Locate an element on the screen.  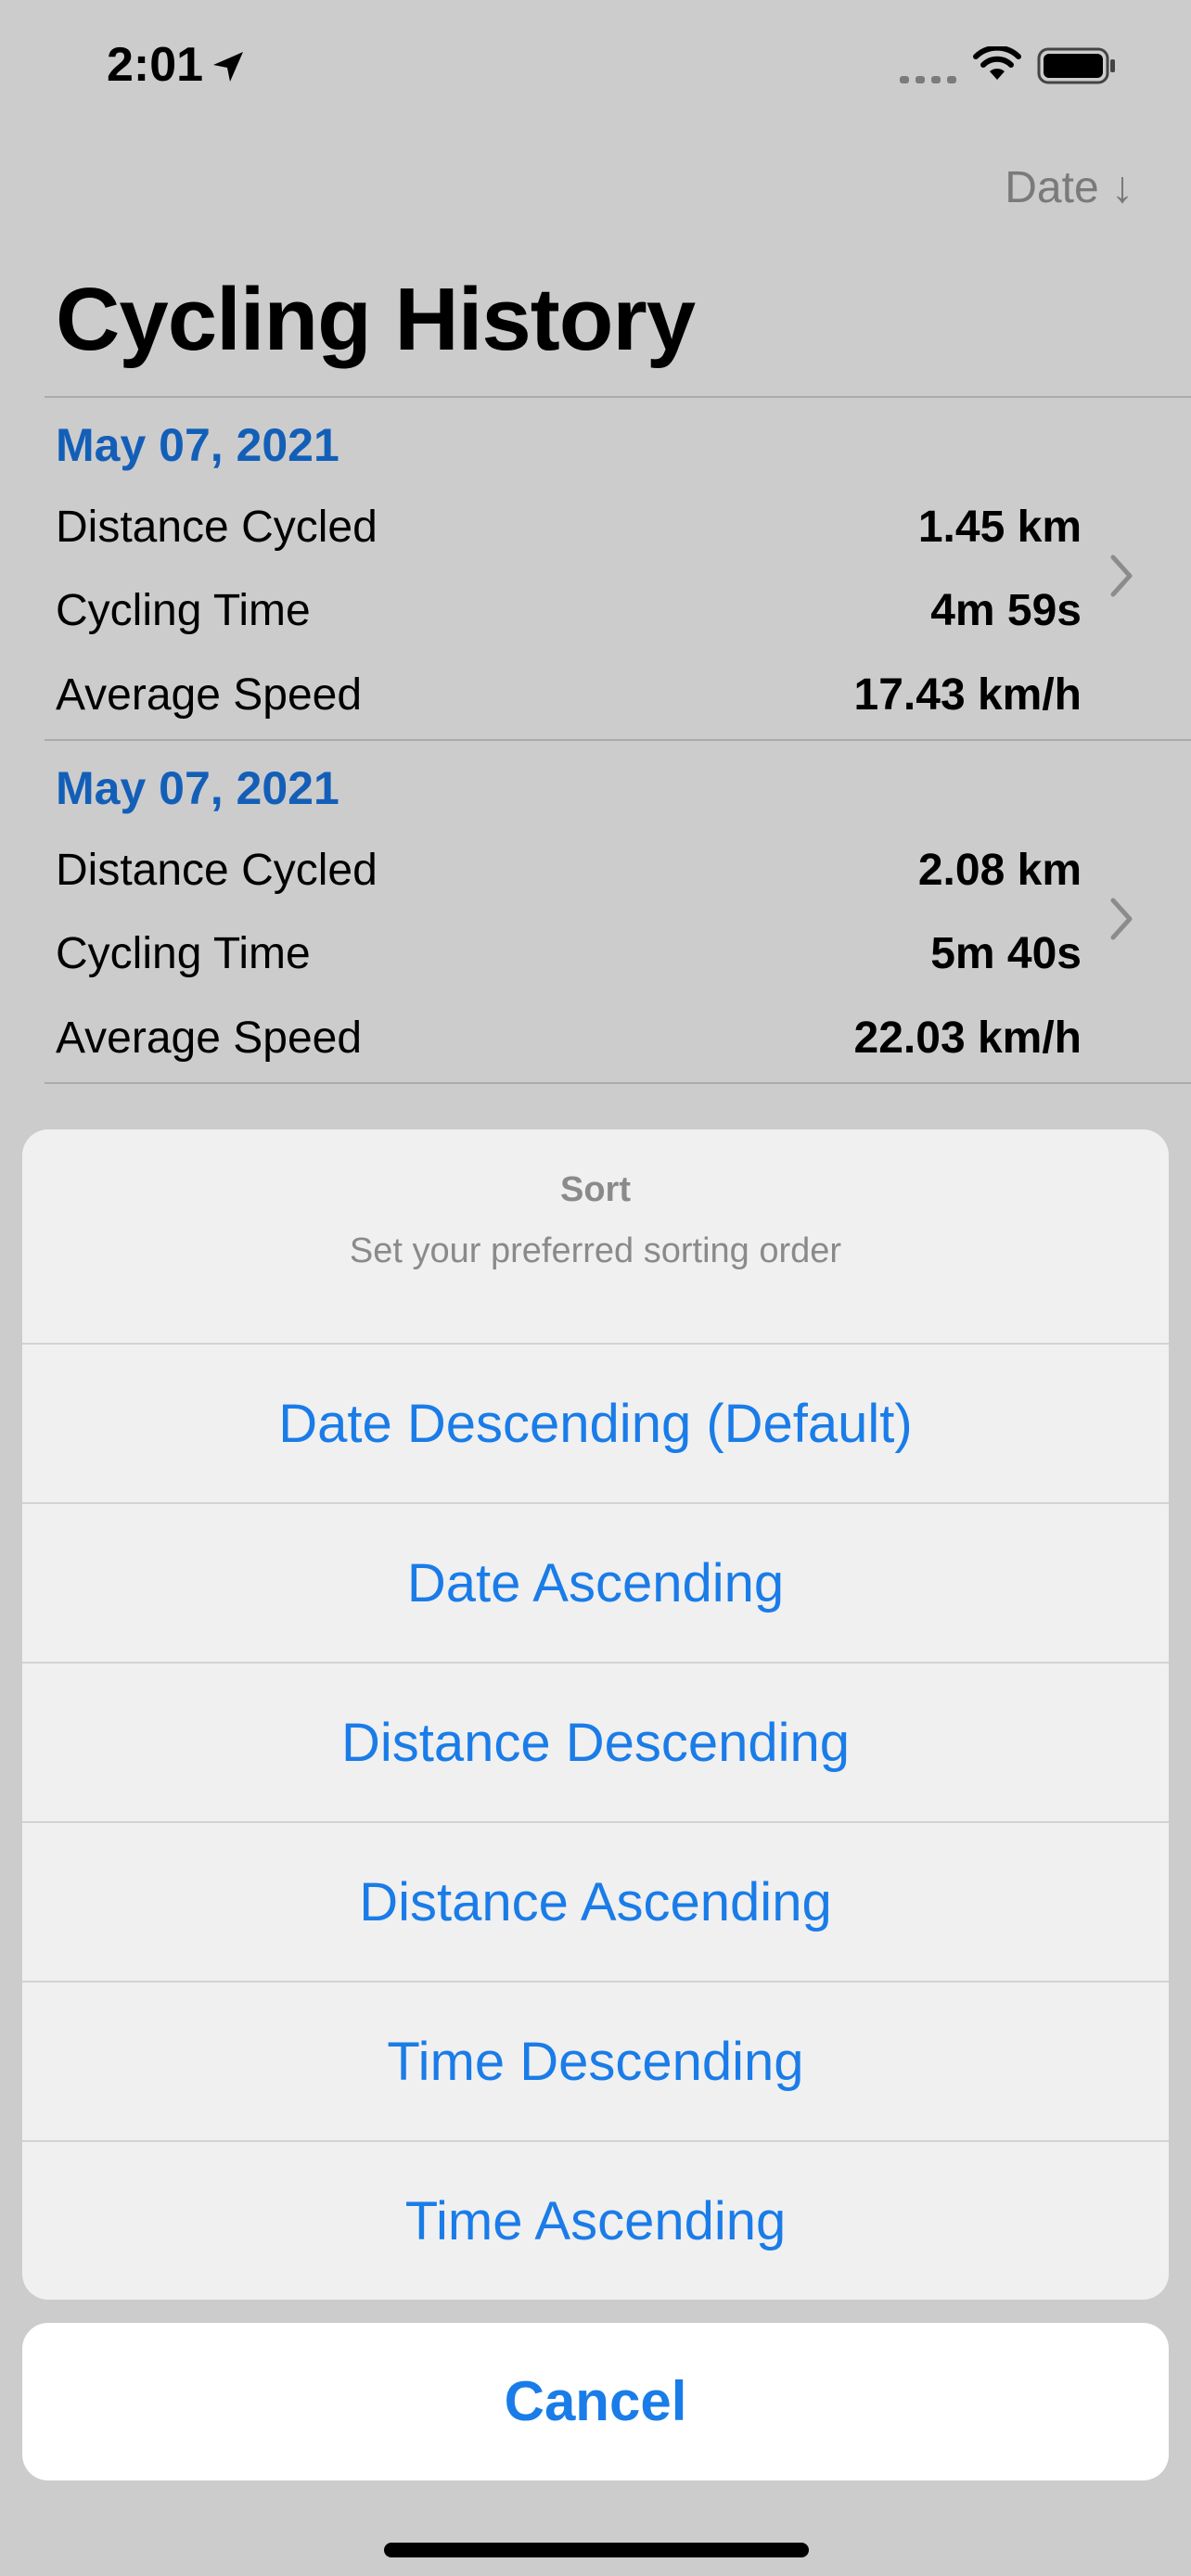
option-time-ascending: Time Ascending is located at coordinates (595, 2221).